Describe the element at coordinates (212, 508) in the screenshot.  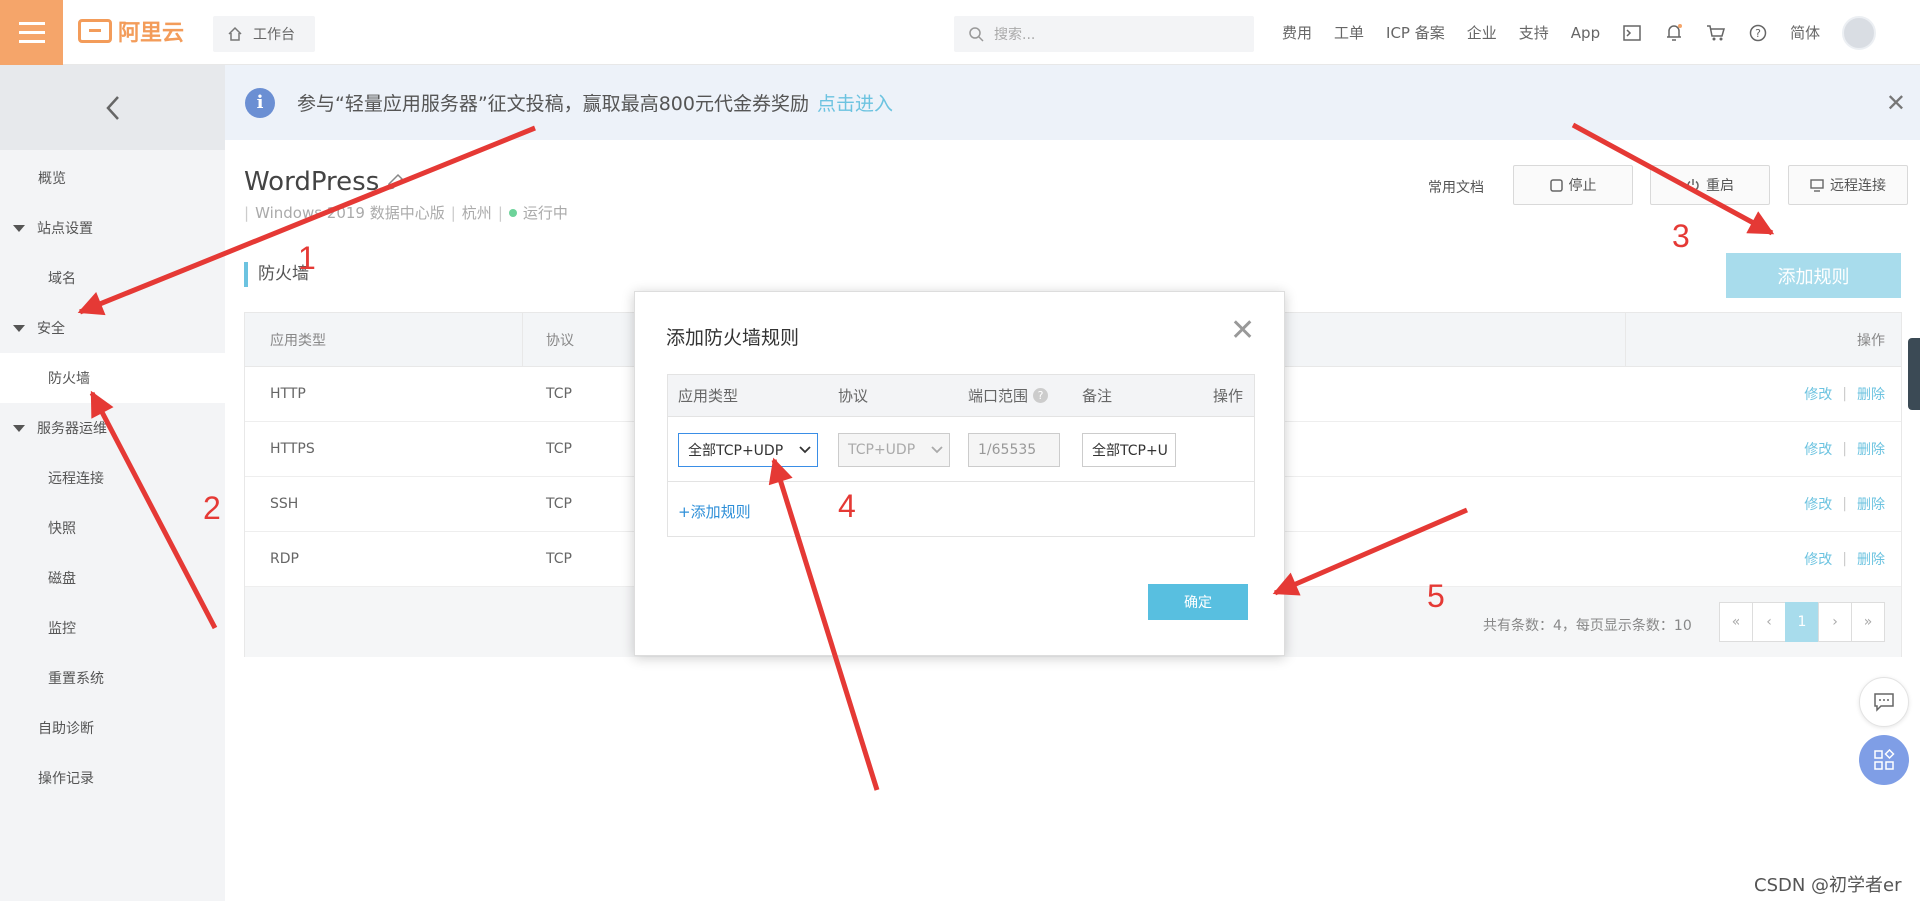
I see `annotation-number: 2` at that location.